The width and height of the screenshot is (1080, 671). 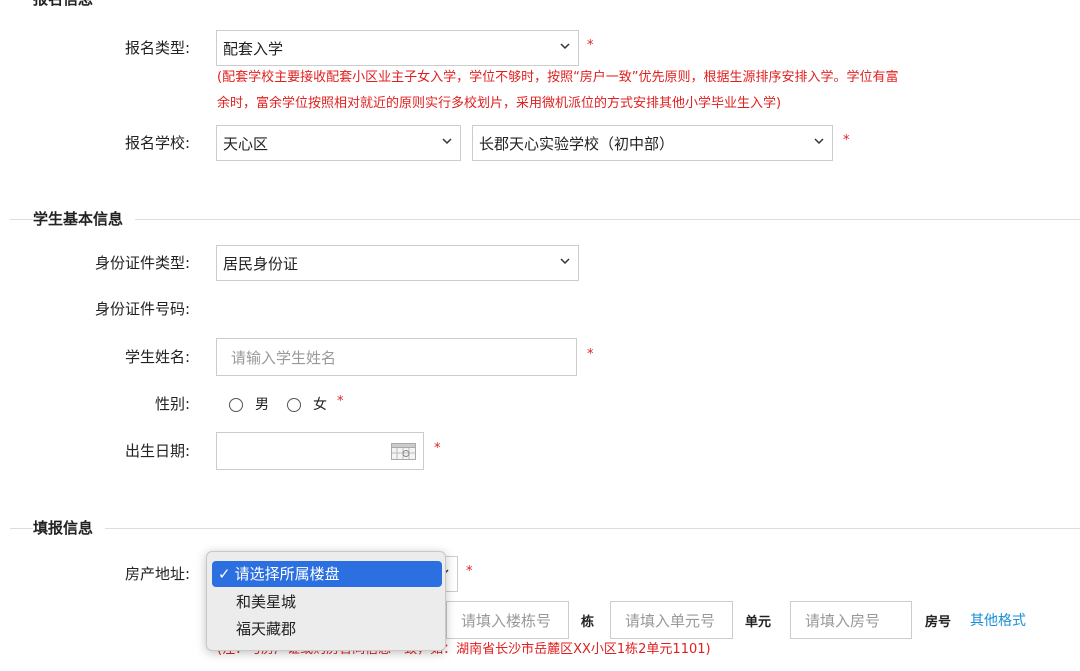 I want to click on estate-dropdown-menu: ✓ 请选择所属楼盘 和美星城 福天藏郡, so click(x=326, y=601).